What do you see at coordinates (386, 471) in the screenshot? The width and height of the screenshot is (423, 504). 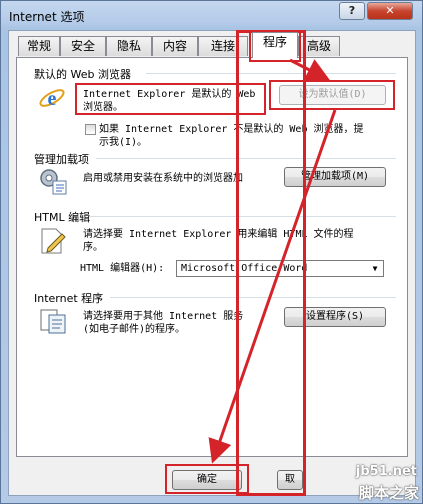 I see `watermark-url: jb51.net` at bounding box center [386, 471].